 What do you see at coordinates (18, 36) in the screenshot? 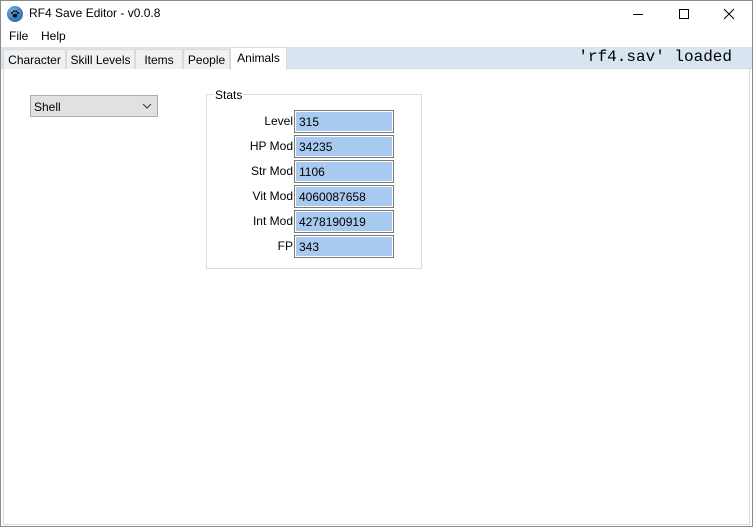
I see `menu-file: File` at bounding box center [18, 36].